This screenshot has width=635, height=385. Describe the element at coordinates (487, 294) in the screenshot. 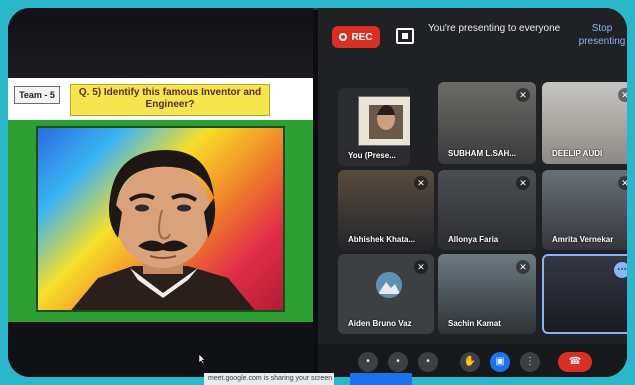

I see `participant-tile: ✕ Sachin Kamat` at that location.